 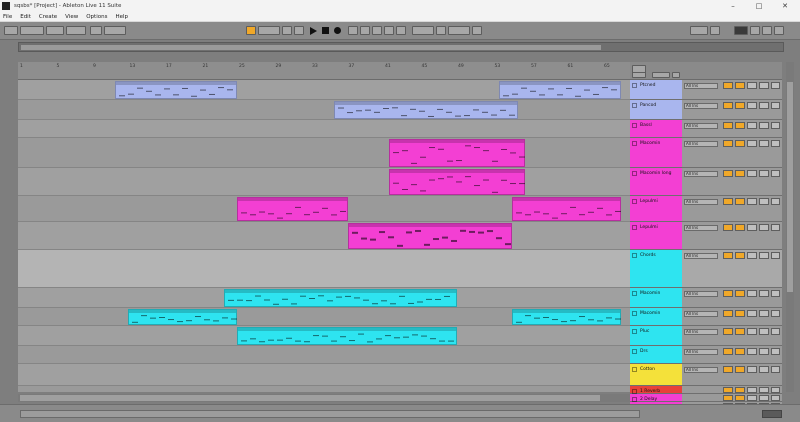 I want to click on track-name: 2 Delay, so click(x=656, y=398).